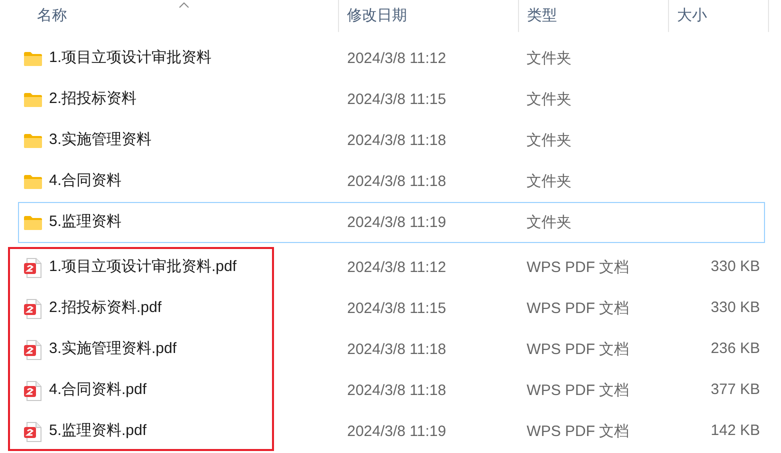 Image resolution: width=781 pixels, height=453 pixels. I want to click on file-name: 4.合同资料.pdf, so click(98, 390).